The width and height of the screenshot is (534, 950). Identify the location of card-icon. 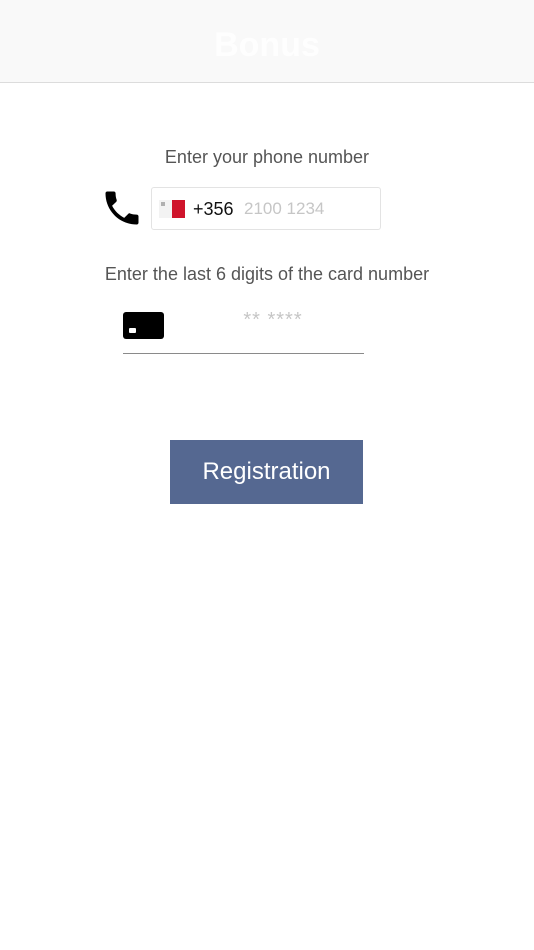
(143, 325).